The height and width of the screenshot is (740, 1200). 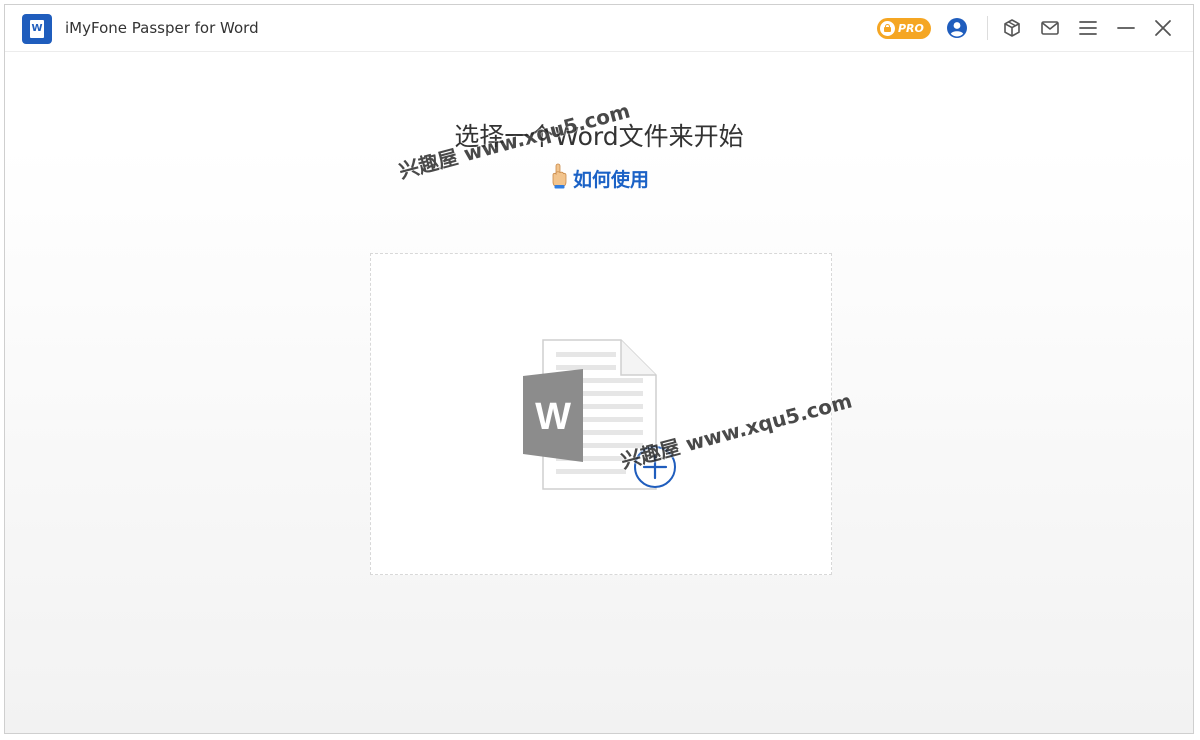 I want to click on minimize-icon, so click(x=1126, y=28).